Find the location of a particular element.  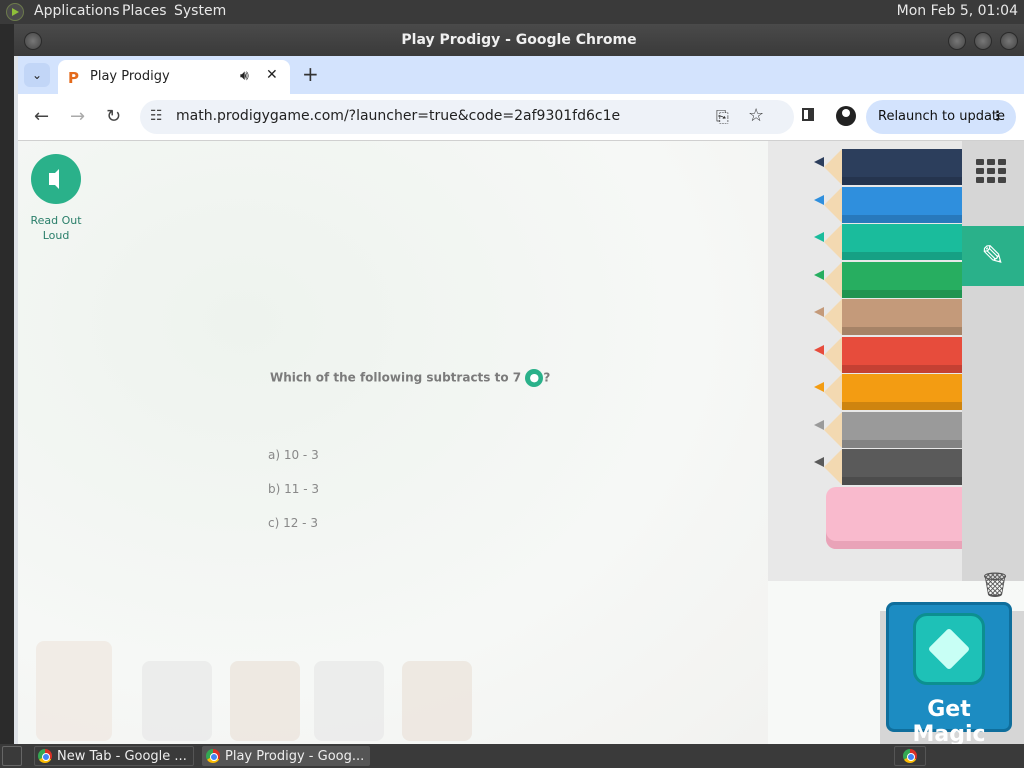

pencil-tool-button: ✎ is located at coordinates (993, 256).